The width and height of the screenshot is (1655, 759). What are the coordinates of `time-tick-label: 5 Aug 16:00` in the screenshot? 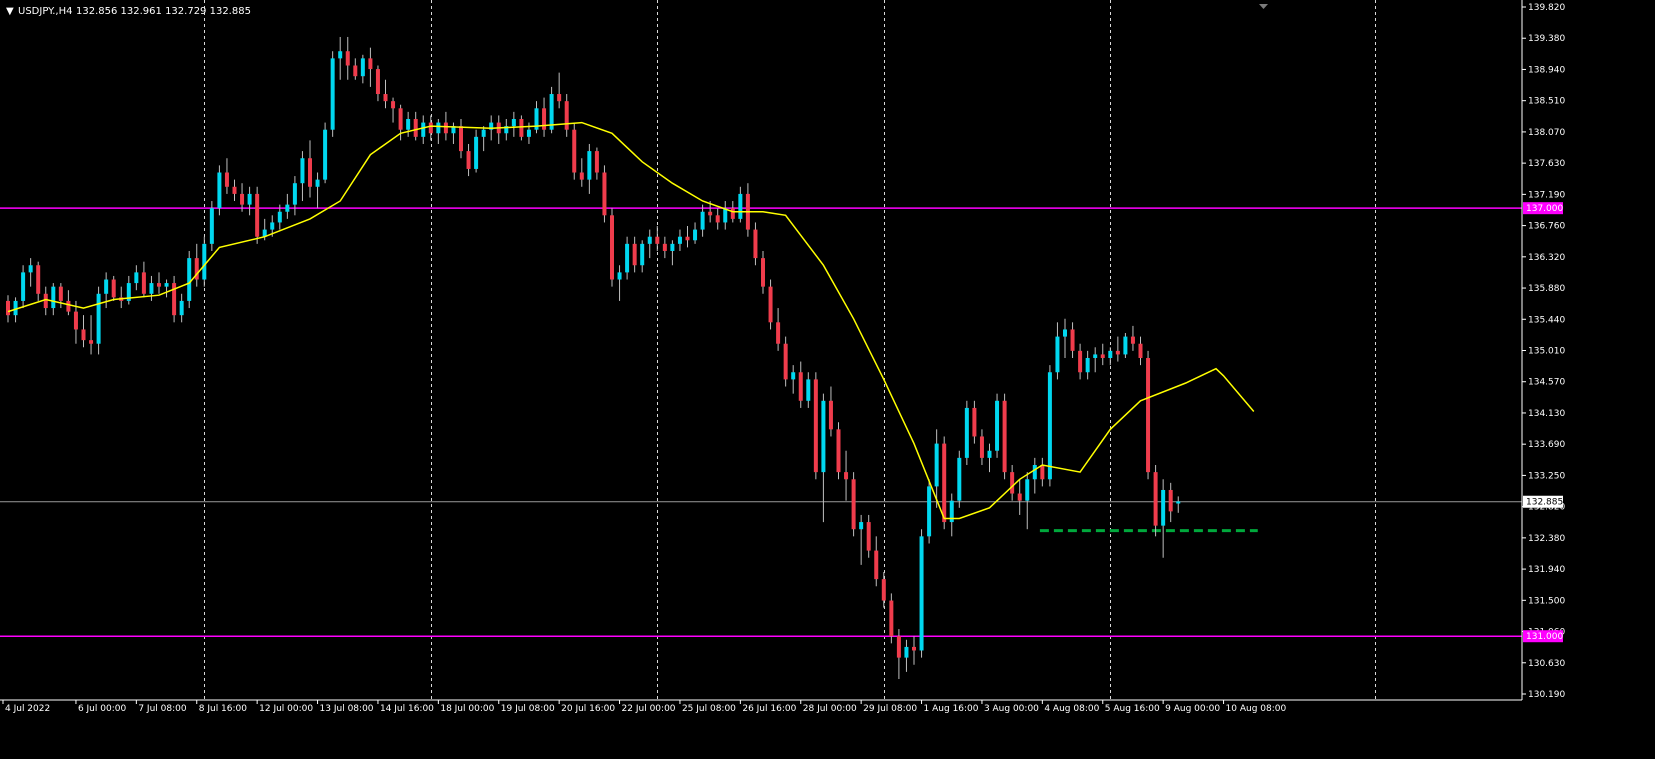 It's located at (1132, 709).